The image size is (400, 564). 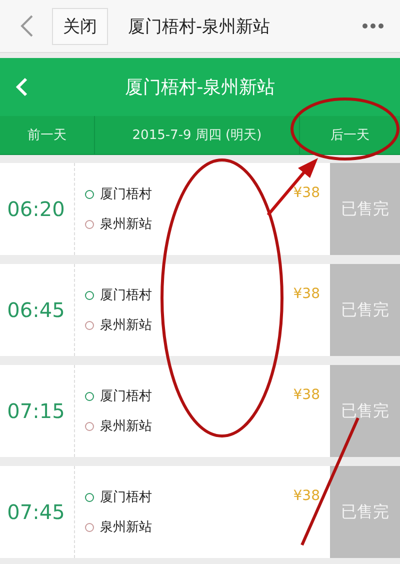 I want to click on departure-time: 07:45, so click(x=37, y=512).